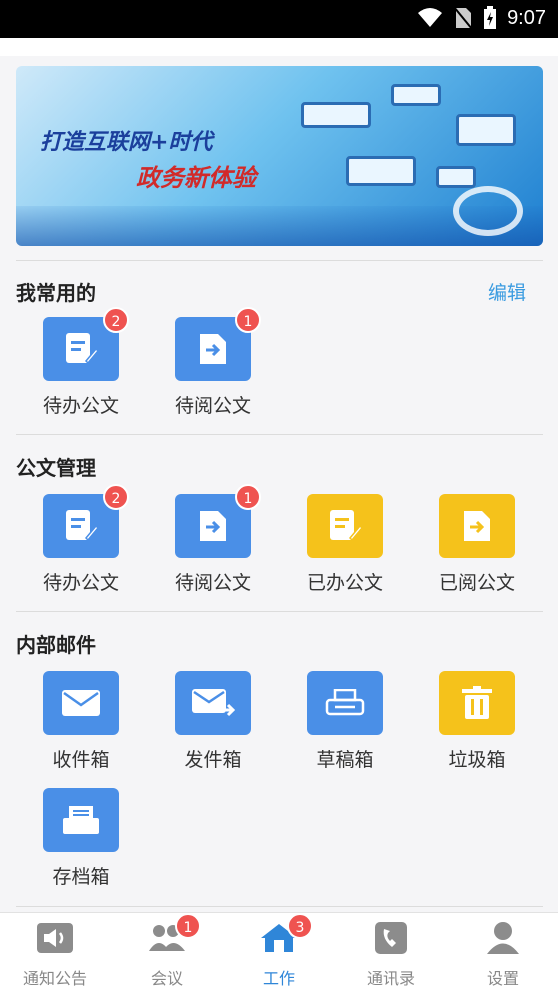 This screenshot has height=992, width=558. I want to click on tab-contacts: 通讯录, so click(391, 955).